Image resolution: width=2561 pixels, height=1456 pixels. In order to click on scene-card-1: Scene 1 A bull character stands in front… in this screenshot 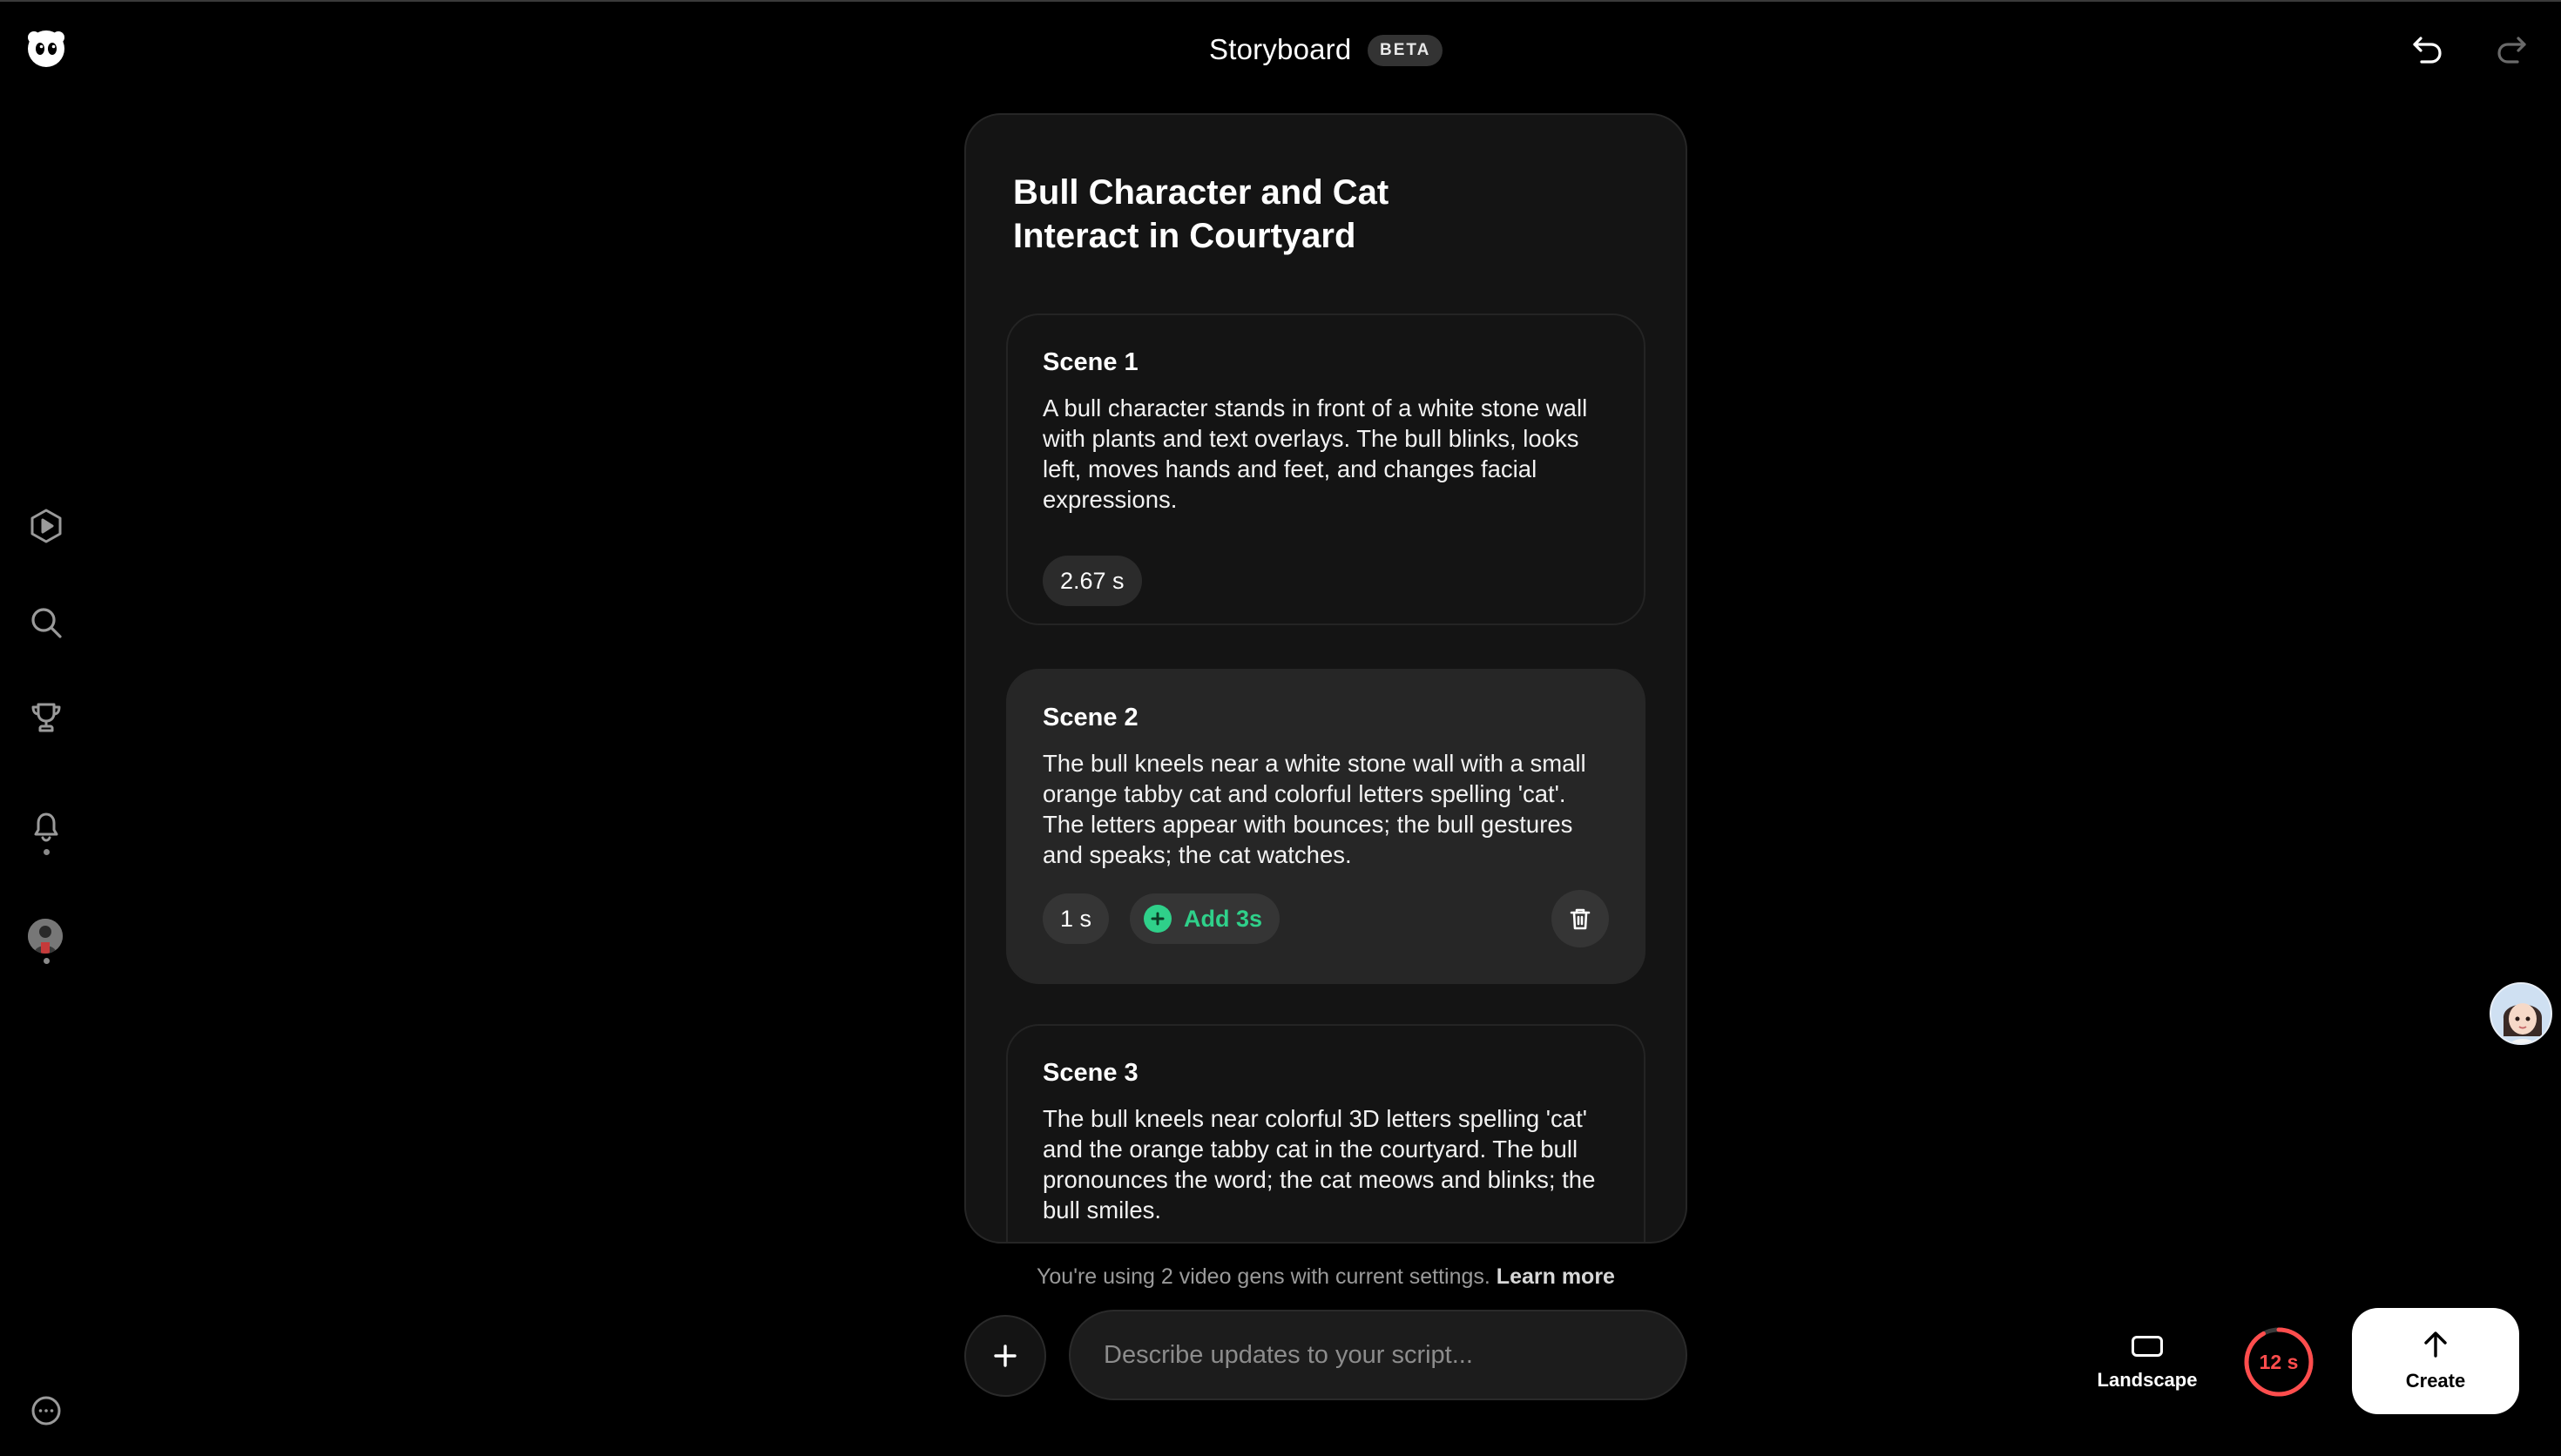, I will do `click(1325, 469)`.